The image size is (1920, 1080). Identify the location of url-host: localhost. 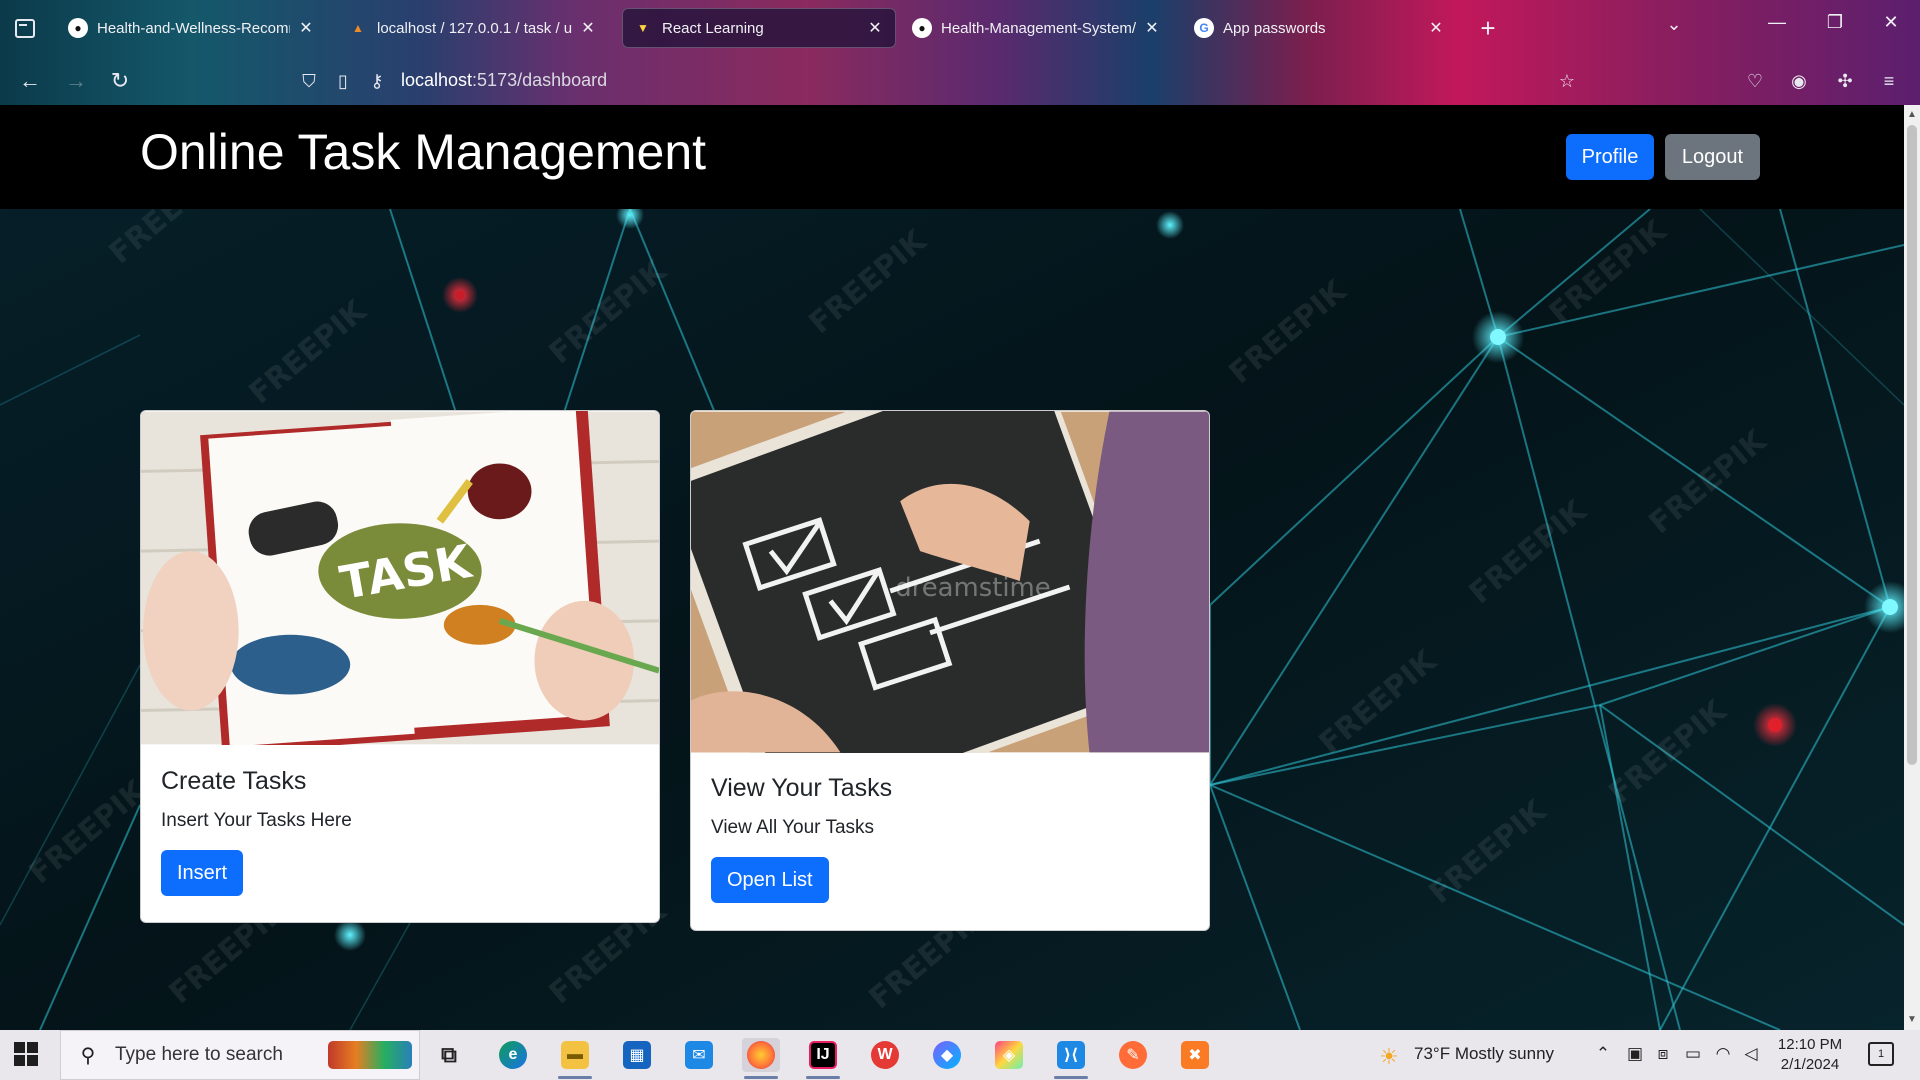
(437, 80).